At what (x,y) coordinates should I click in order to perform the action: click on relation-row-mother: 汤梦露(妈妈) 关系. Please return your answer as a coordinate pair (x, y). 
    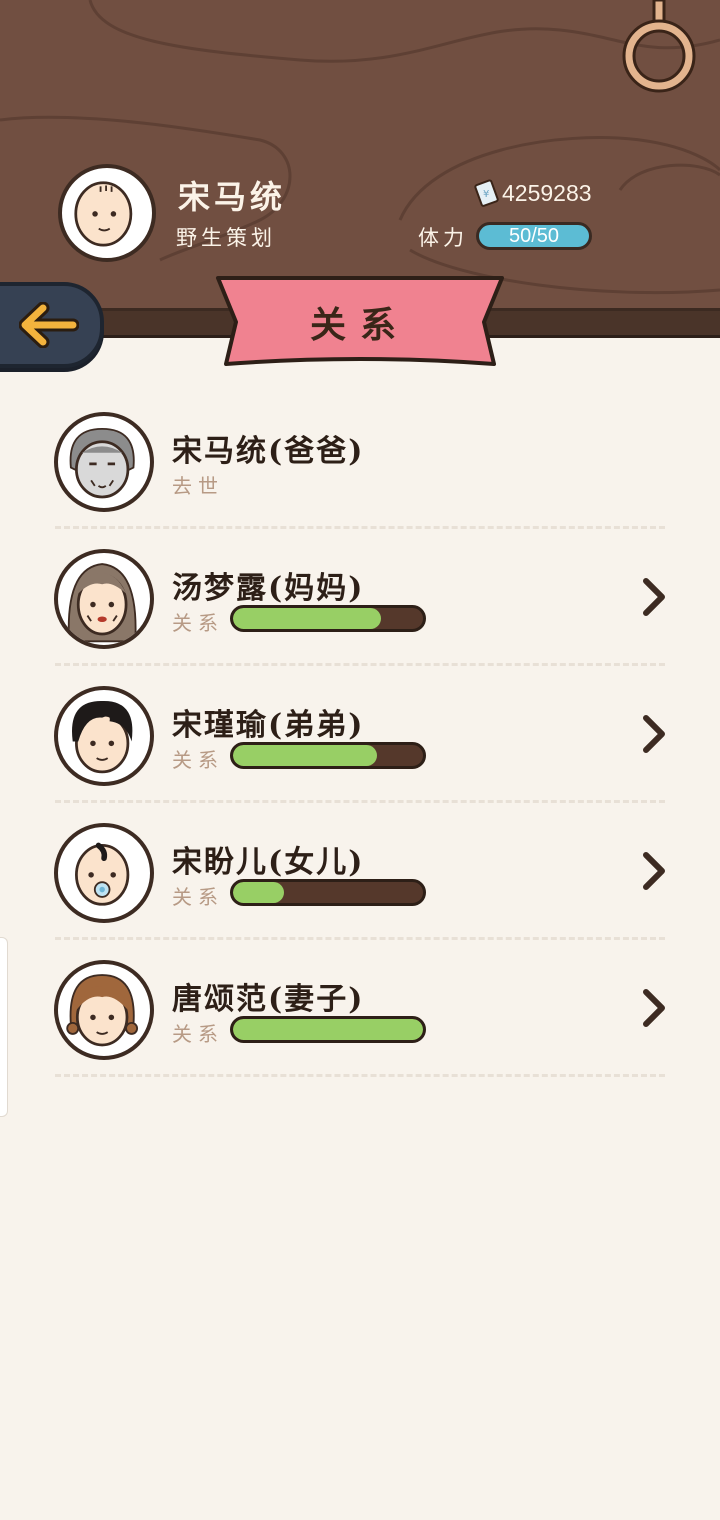
    Looking at the image, I should click on (360, 597).